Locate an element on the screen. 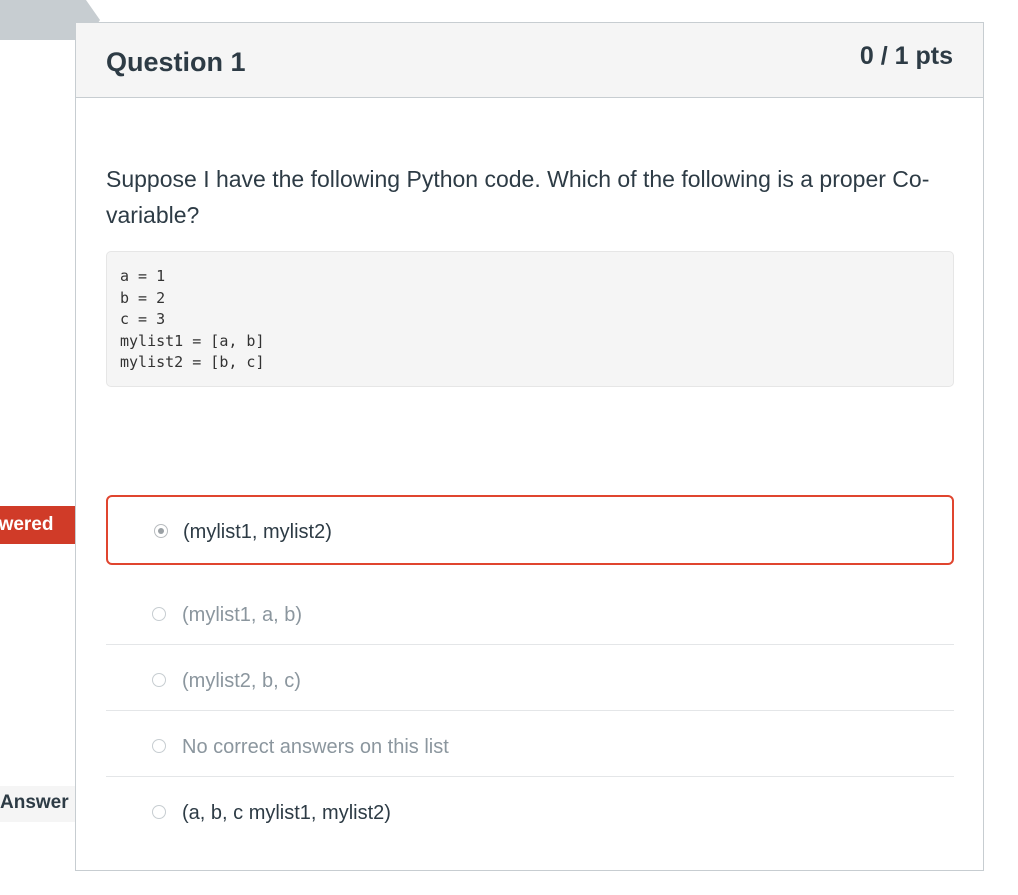  code-line: mylist2 = [b, c] is located at coordinates (192, 362).